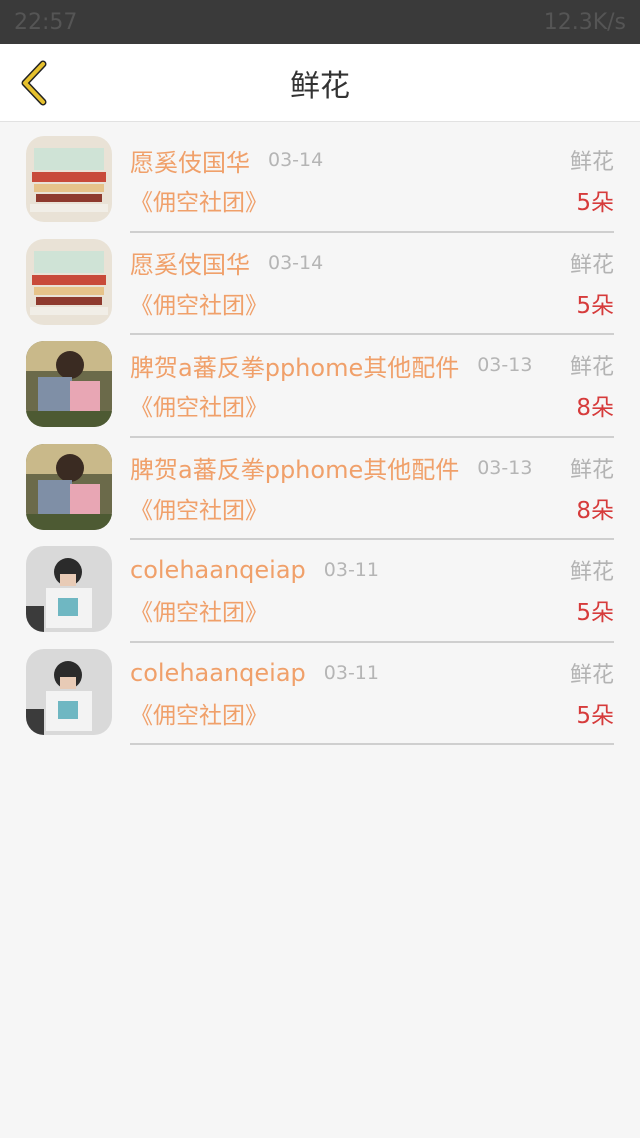 The width and height of the screenshot is (640, 1138). I want to click on status-right: 12.3K/s, so click(585, 22).